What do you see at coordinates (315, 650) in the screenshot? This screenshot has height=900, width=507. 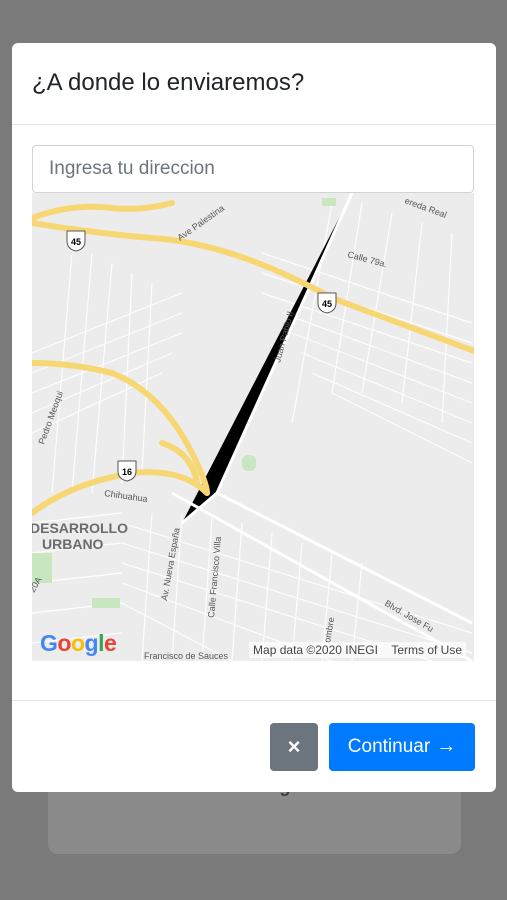 I see `map-data-text: Map data ©2020 INEGI` at bounding box center [315, 650].